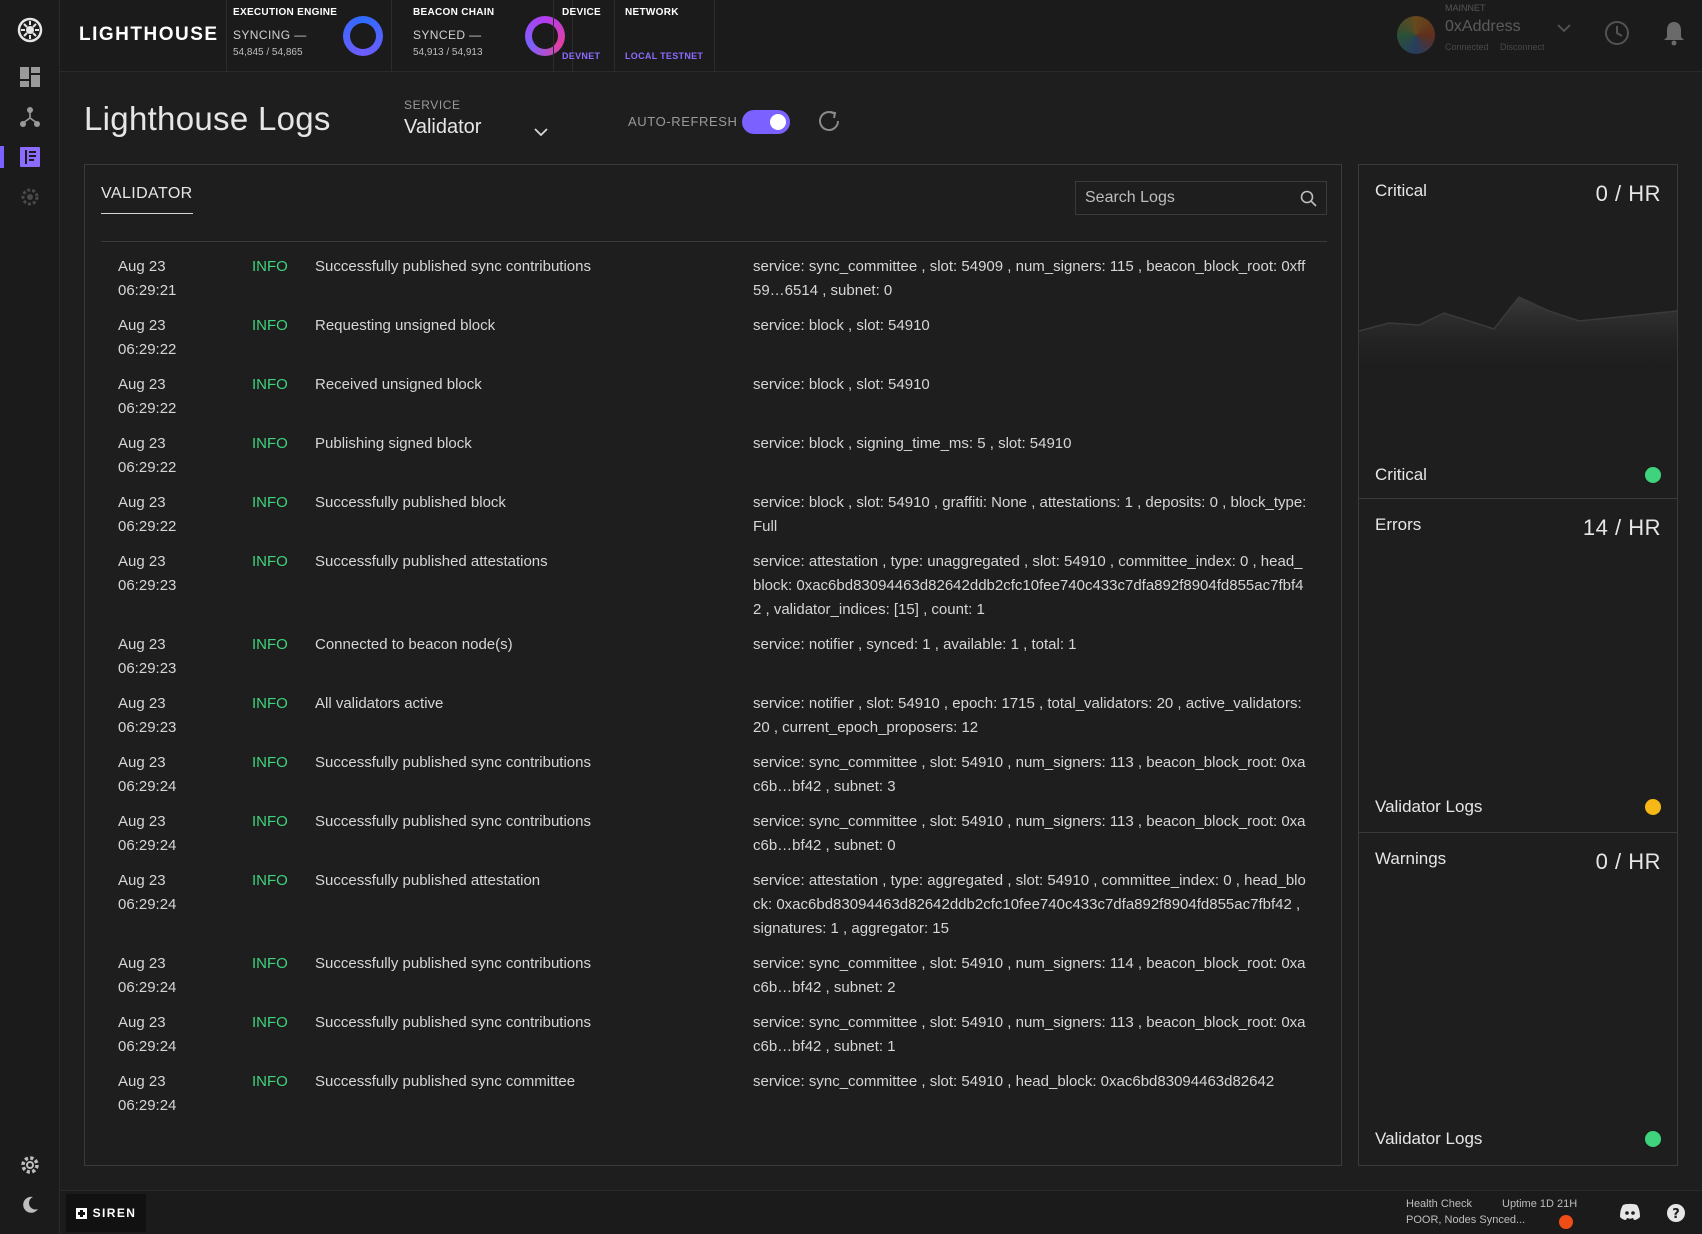  Describe the element at coordinates (778, 122) in the screenshot. I see `toggle-knob` at that location.